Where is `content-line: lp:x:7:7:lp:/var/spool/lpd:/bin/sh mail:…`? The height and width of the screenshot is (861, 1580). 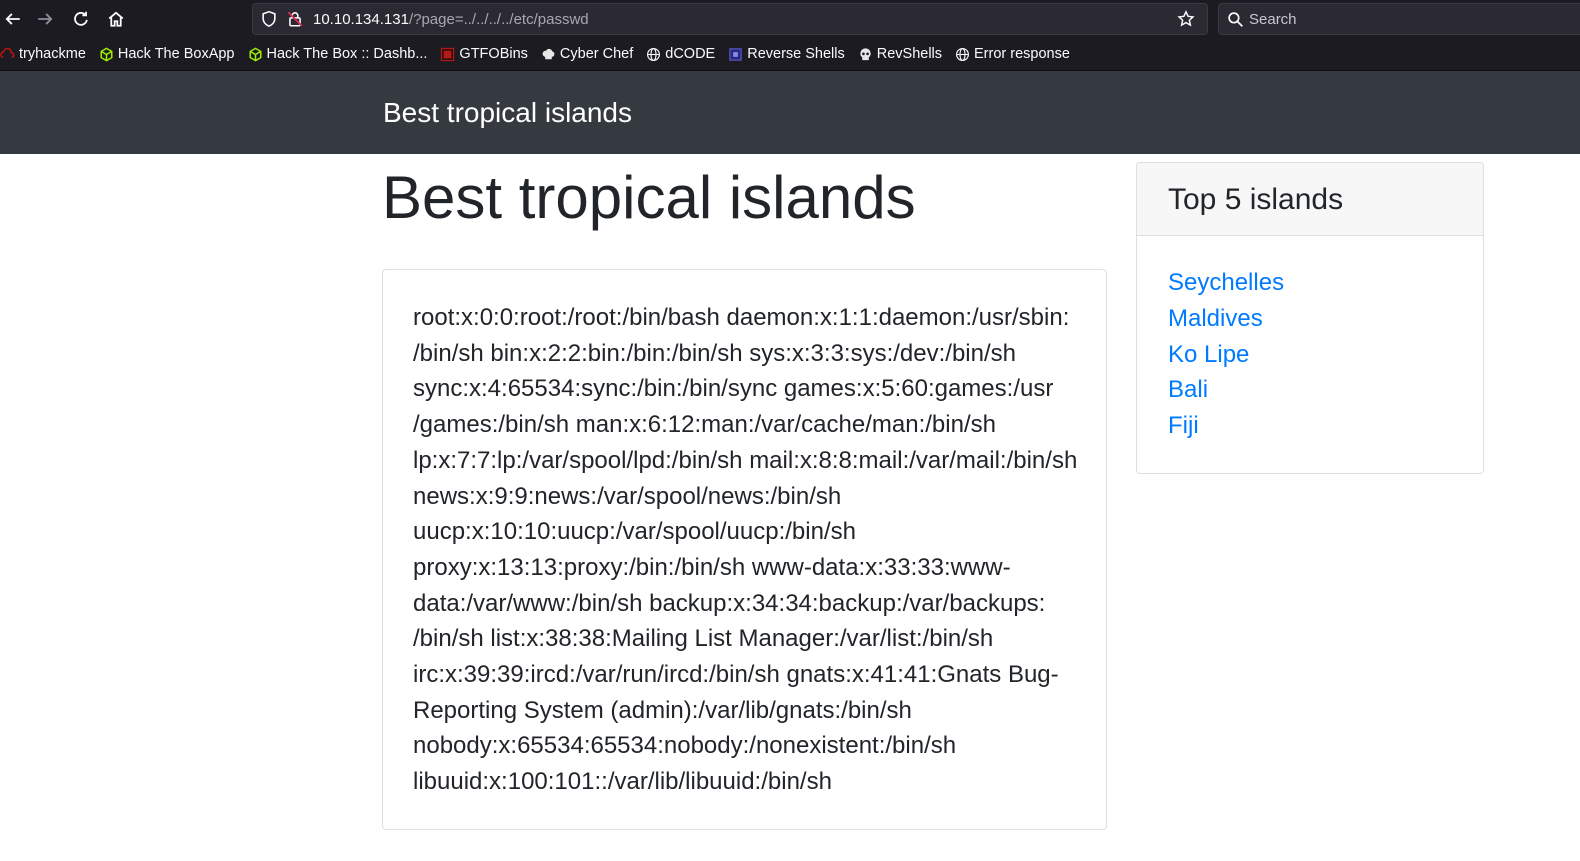 content-line: lp:x:7:7:lp:/var/spool/lpd:/bin/sh mail:… is located at coordinates (745, 460).